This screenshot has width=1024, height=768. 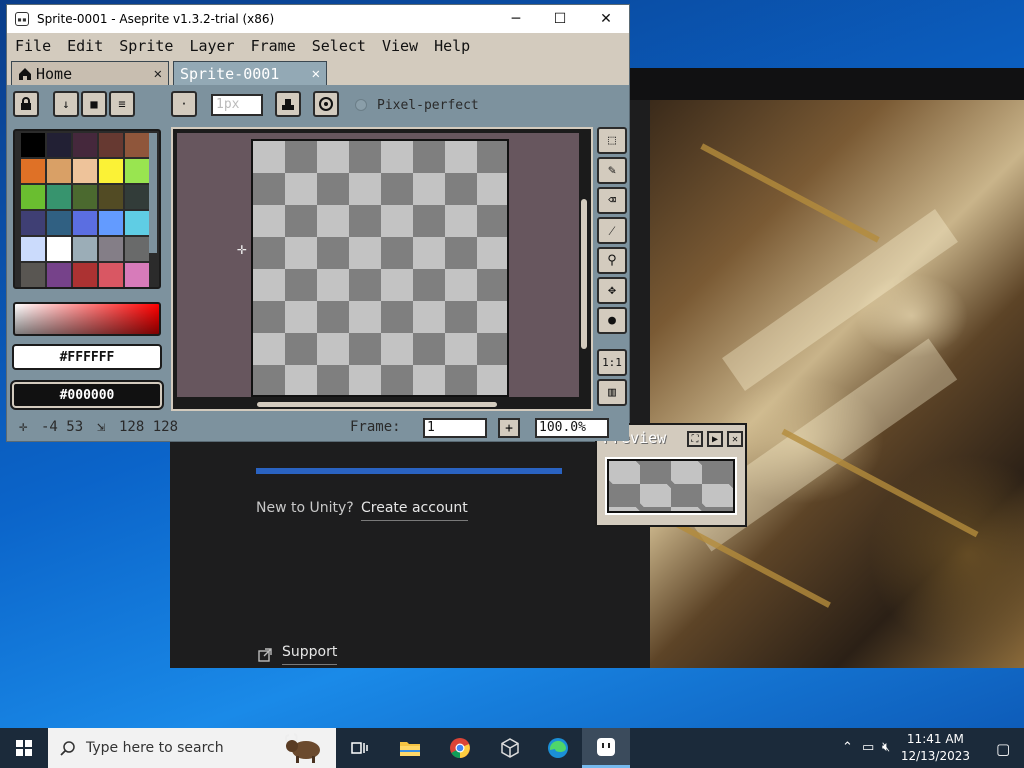 What do you see at coordinates (192, 748) in the screenshot?
I see `taskbar-search: Type here to search` at bounding box center [192, 748].